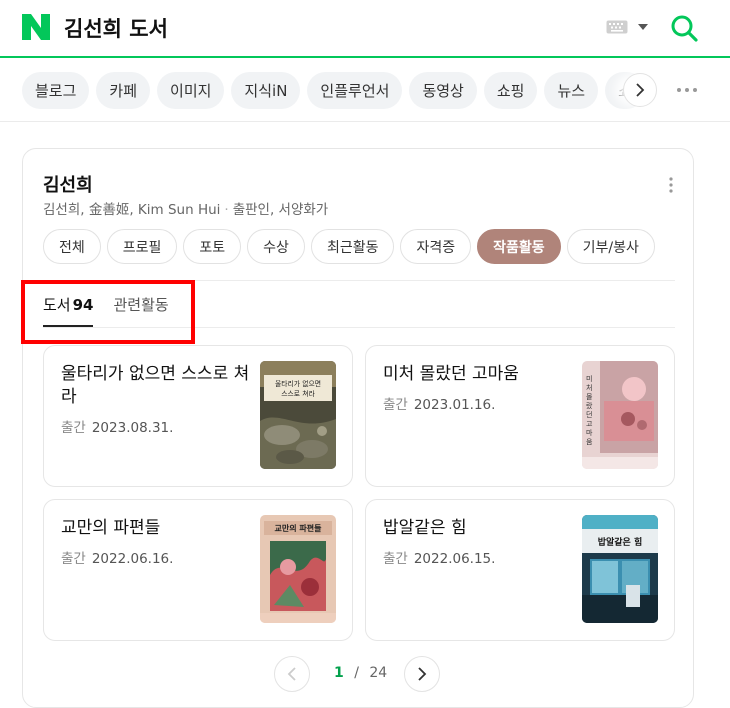  Describe the element at coordinates (276, 246) in the screenshot. I see `tab-awards: 수상` at that location.